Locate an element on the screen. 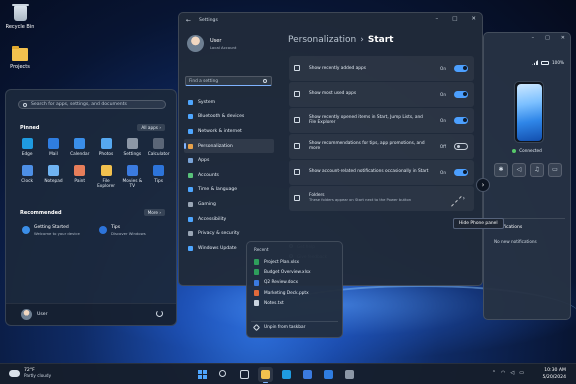  pinned-app-mail: Mail is located at coordinates (53, 147).